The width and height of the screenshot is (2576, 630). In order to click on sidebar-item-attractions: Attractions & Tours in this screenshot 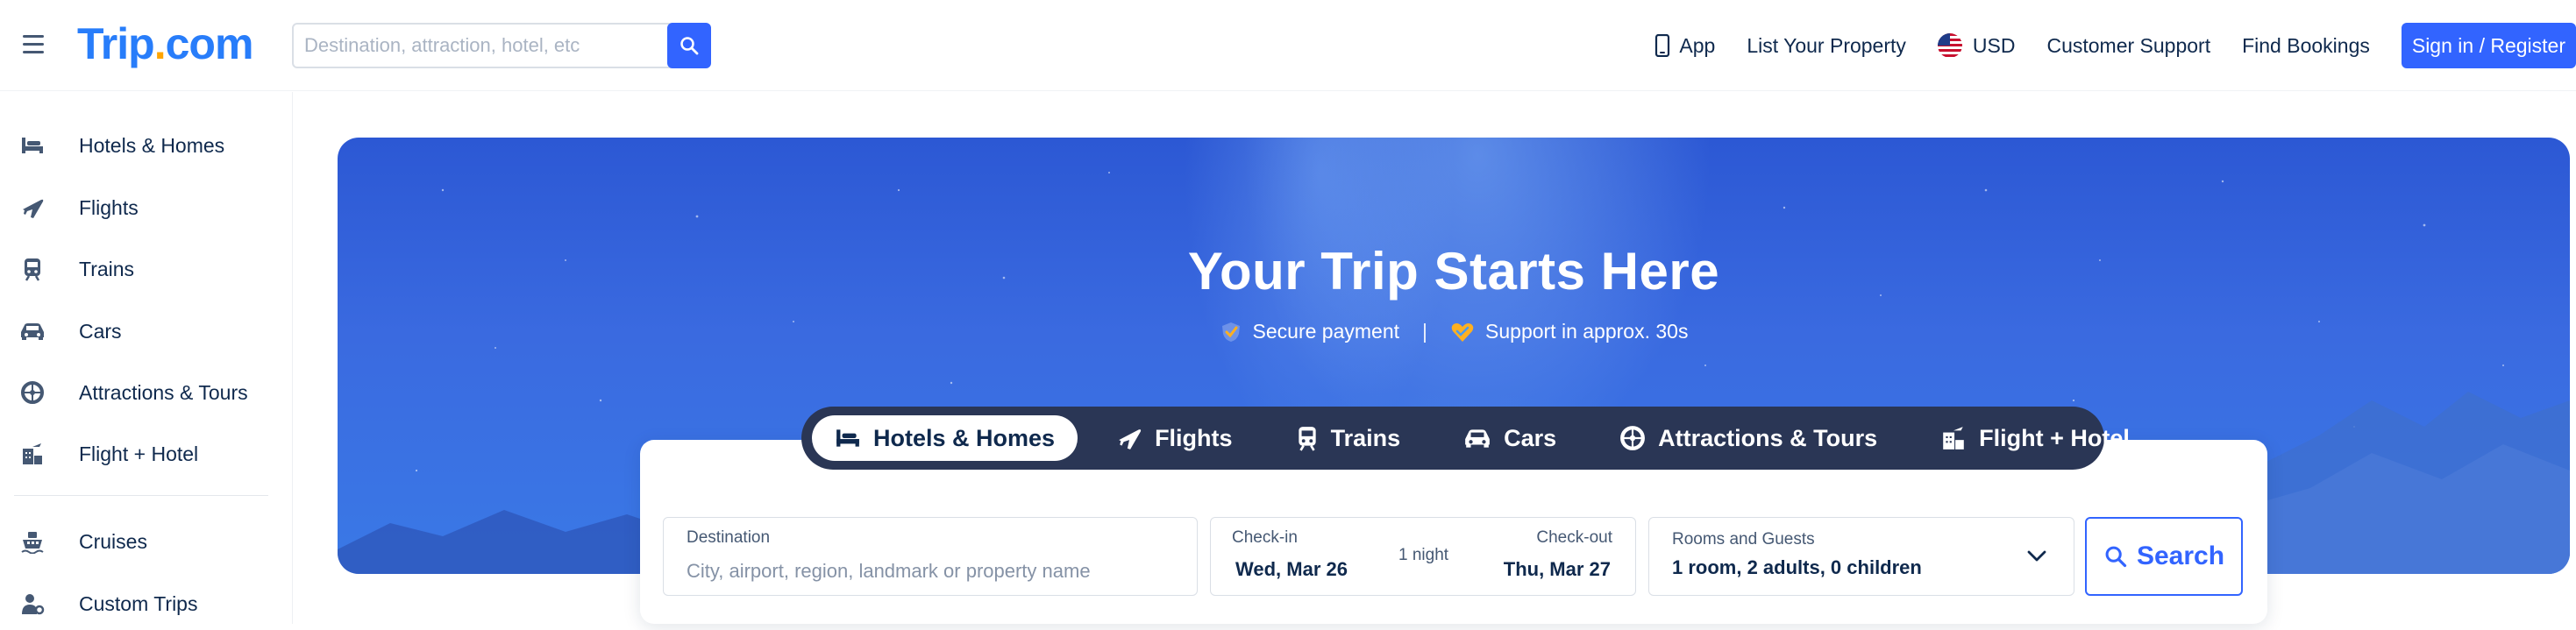, I will do `click(146, 392)`.